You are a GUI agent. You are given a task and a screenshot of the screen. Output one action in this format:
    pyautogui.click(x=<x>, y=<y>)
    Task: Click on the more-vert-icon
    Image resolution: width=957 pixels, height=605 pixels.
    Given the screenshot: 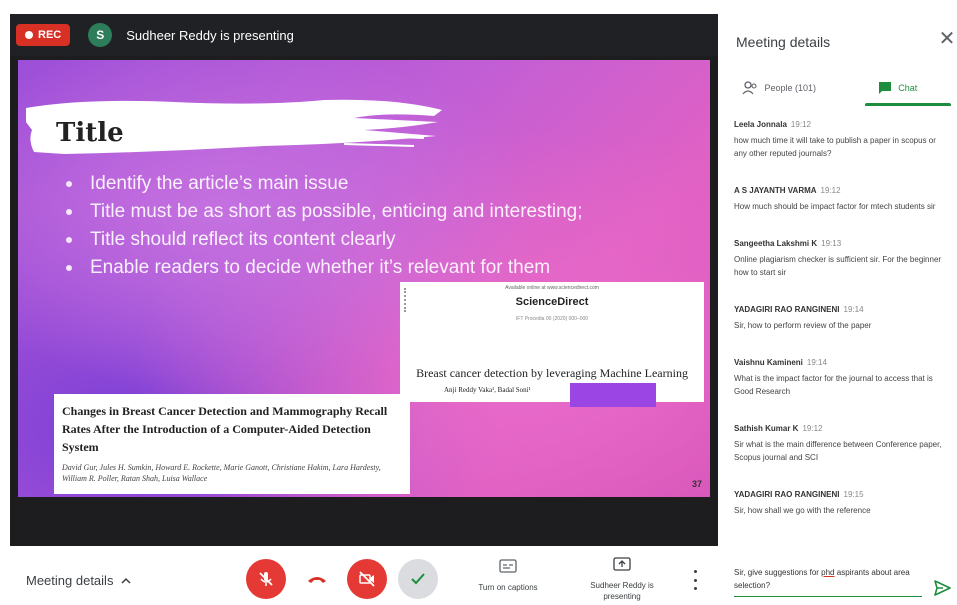 What is the action you would take?
    pyautogui.click(x=695, y=571)
    